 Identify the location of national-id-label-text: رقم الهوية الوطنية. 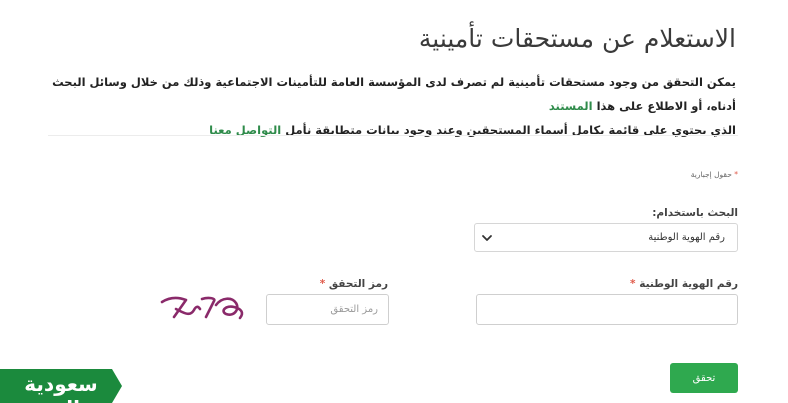
(688, 284).